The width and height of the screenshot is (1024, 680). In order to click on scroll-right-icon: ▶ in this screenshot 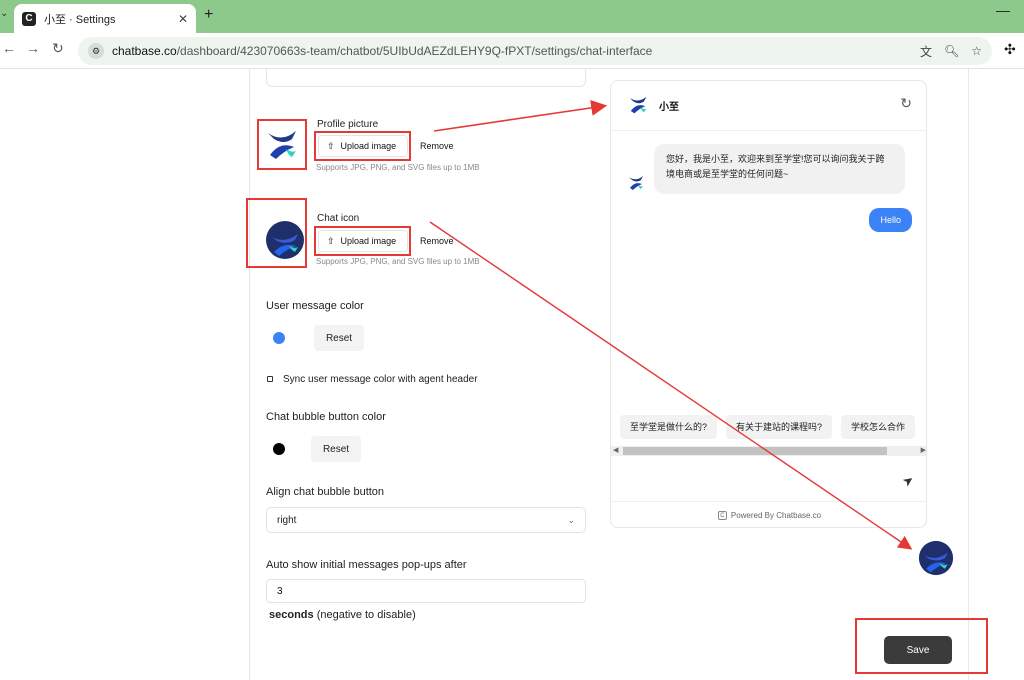, I will do `click(923, 450)`.